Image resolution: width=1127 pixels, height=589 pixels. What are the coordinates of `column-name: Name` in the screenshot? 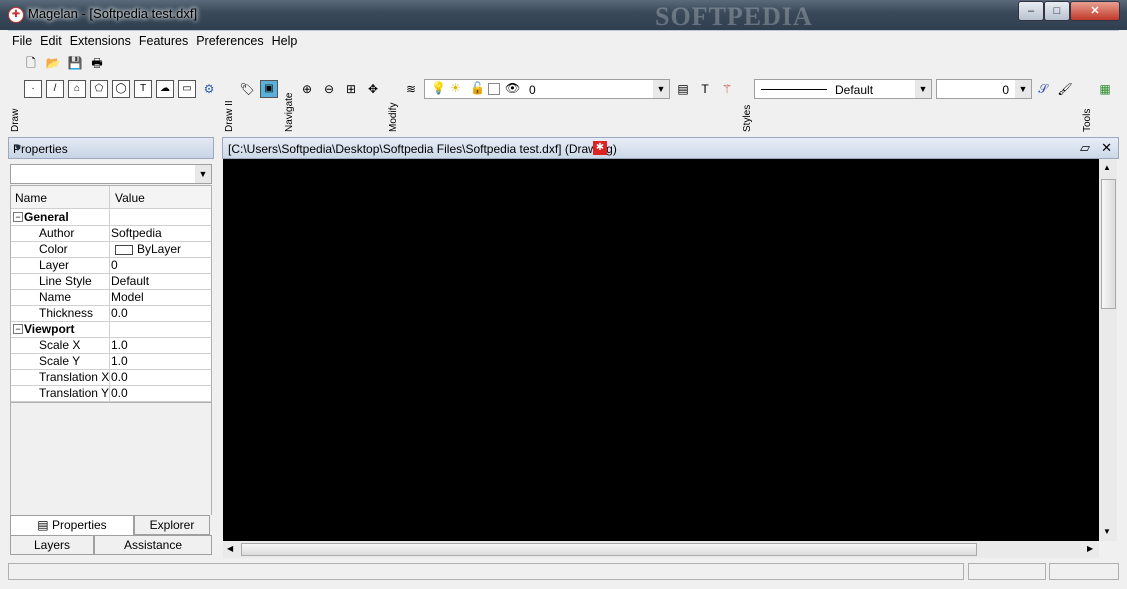 It's located at (31, 198).